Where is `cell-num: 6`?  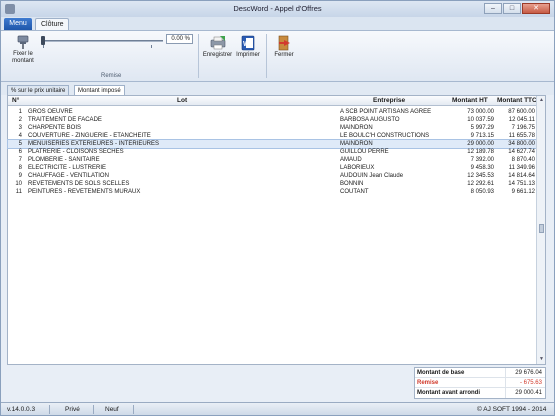
cell-num: 6 is located at coordinates (20, 152).